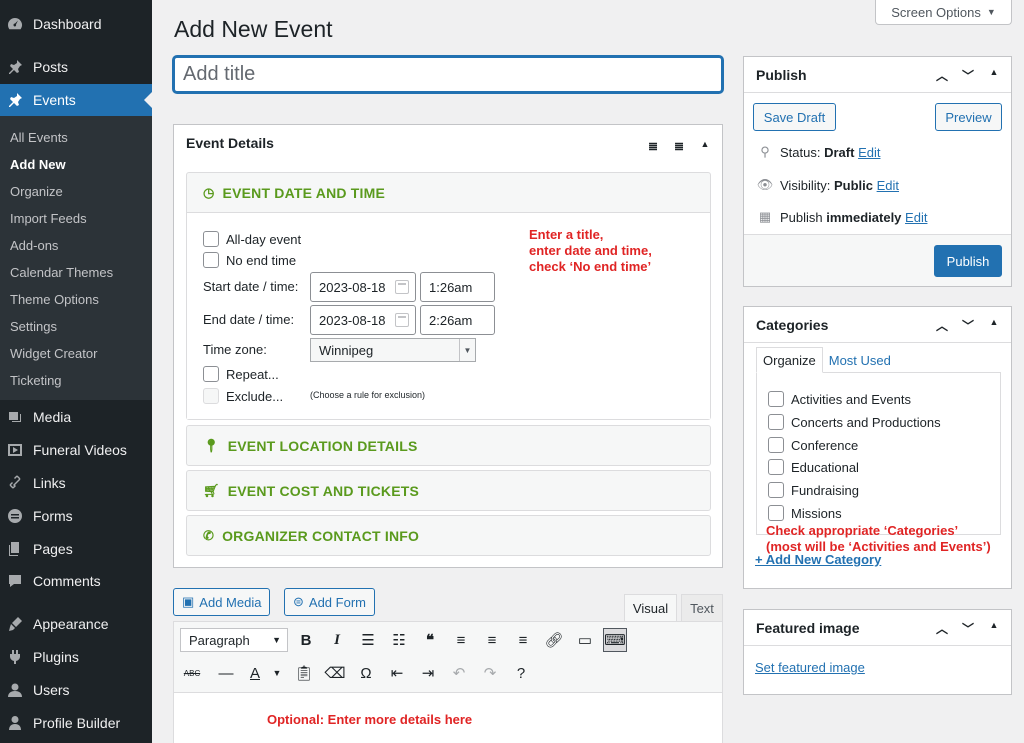  I want to click on menu-comments: Comments, so click(76, 581).